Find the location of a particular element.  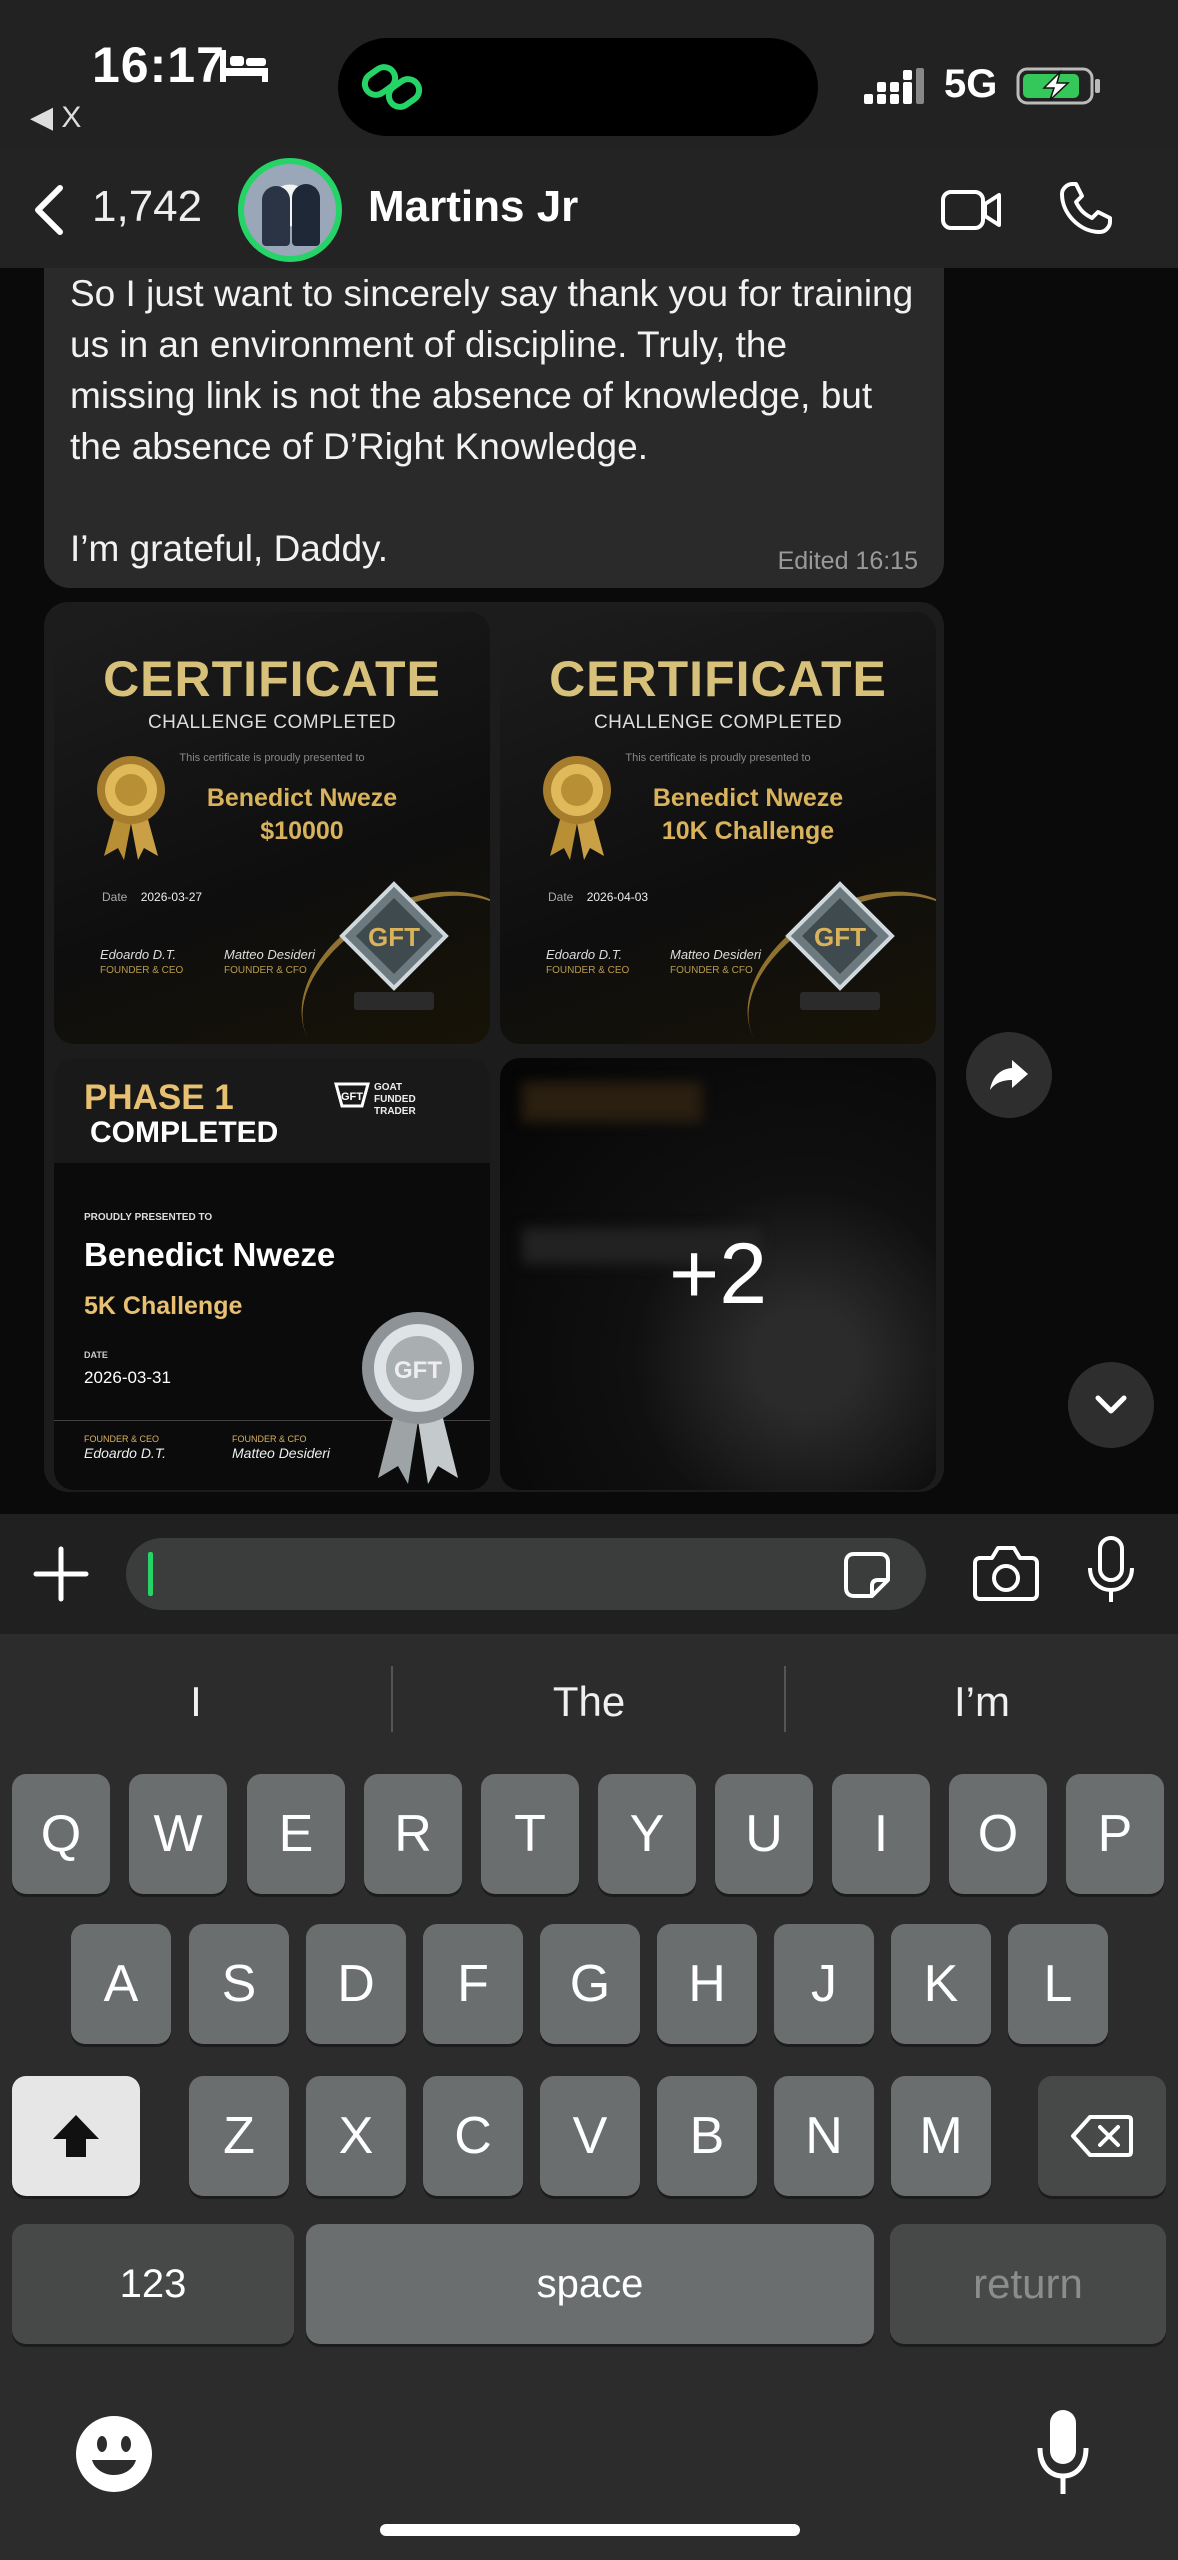

emoji-icon is located at coordinates (114, 2454).